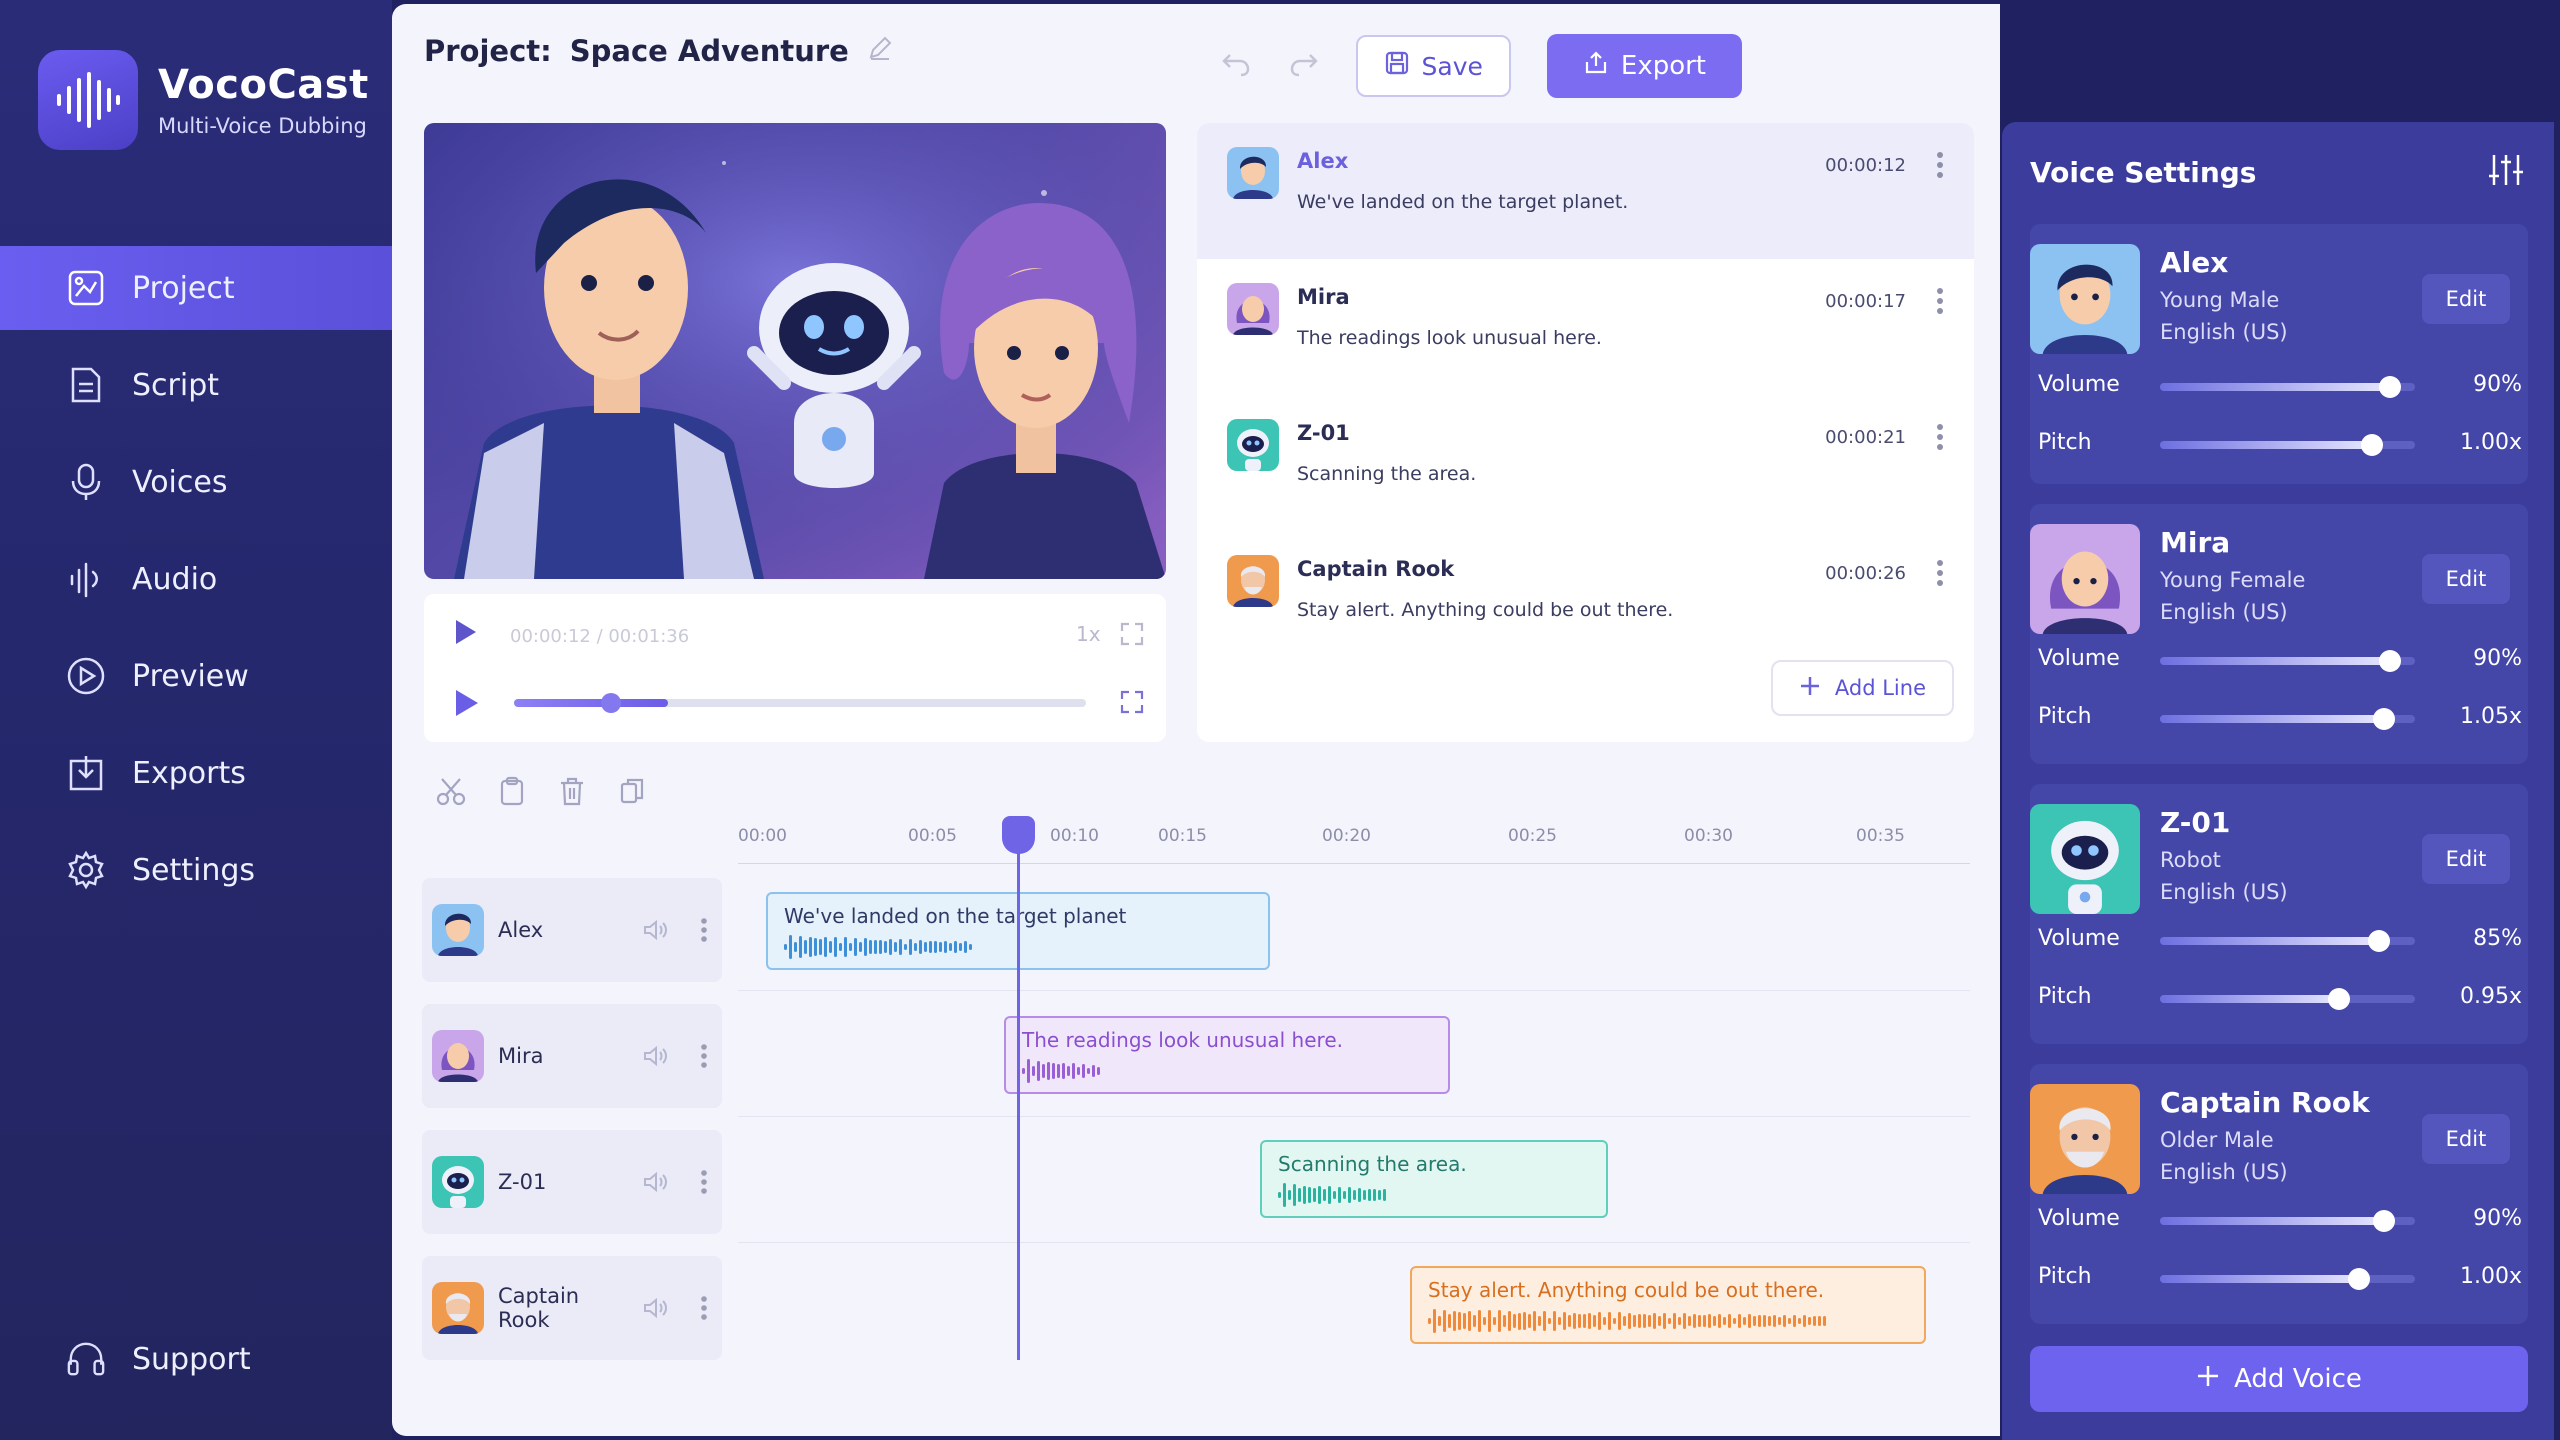  Describe the element at coordinates (1018, 835) in the screenshot. I see `playhead-handle` at that location.